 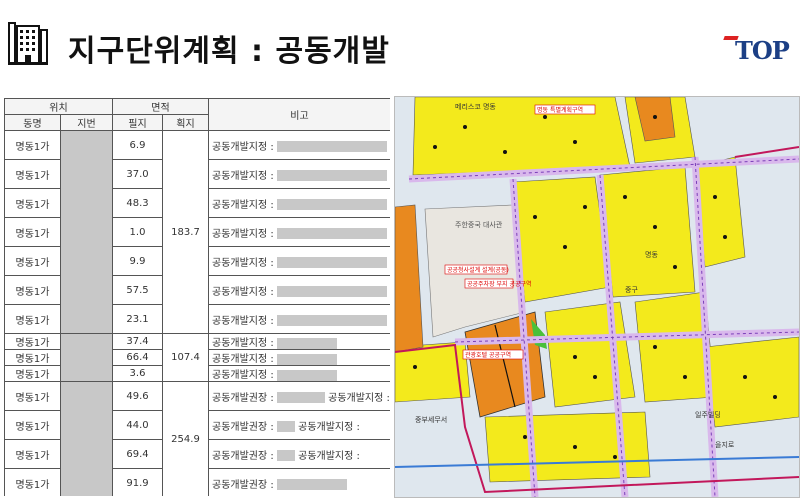 What do you see at coordinates (631, 290) in the screenshot?
I see `label-junggu: 중구` at bounding box center [631, 290].